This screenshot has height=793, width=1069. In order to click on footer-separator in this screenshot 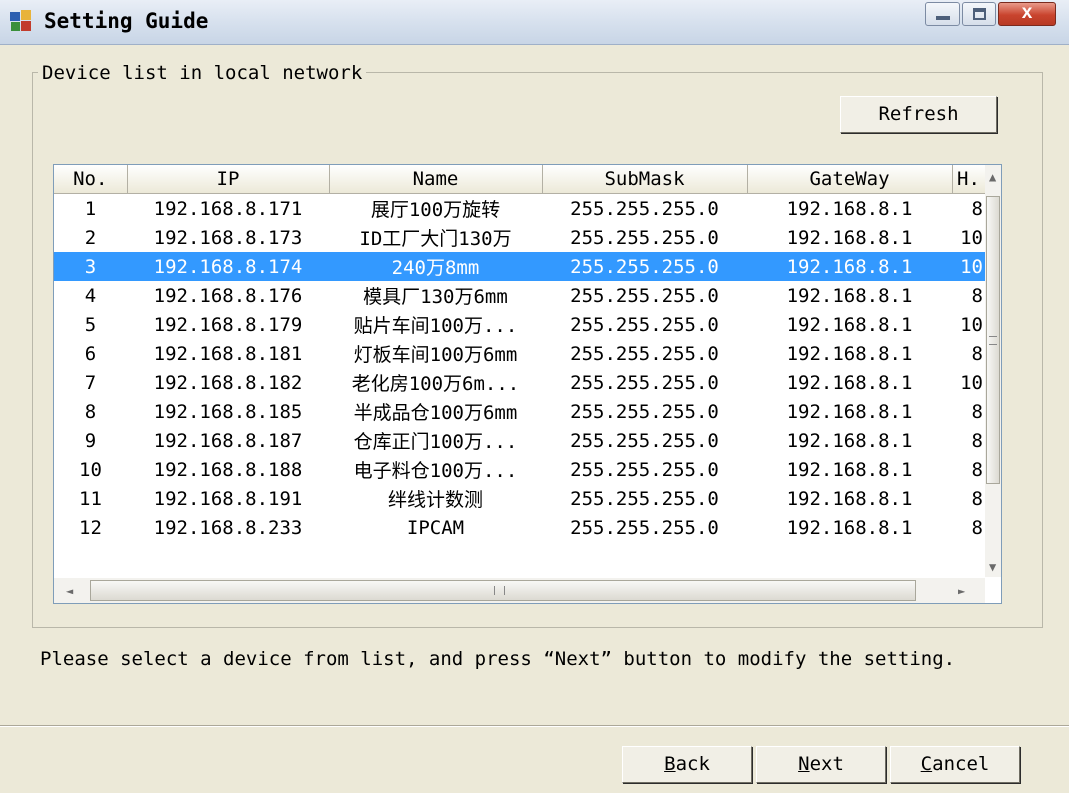, I will do `click(534, 726)`.